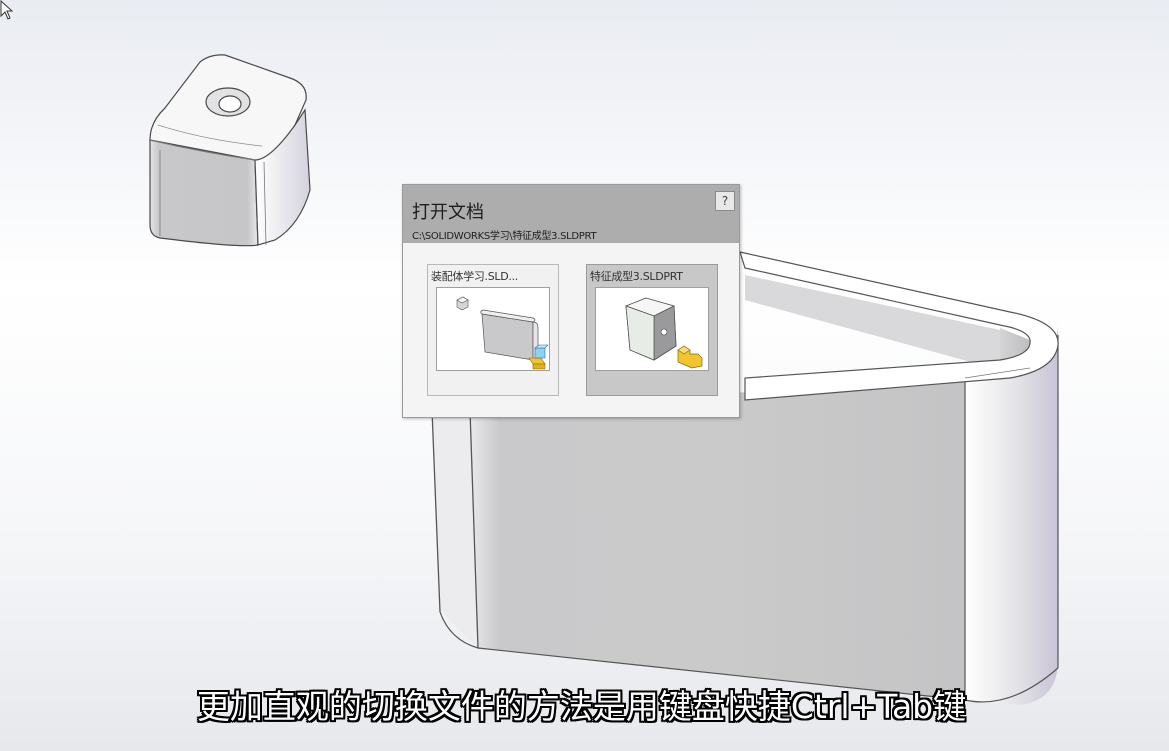 The width and height of the screenshot is (1169, 751). Describe the element at coordinates (581, 706) in the screenshot. I see `video-subtitle: 更加直观的切换文件的方法是用键盘快捷Ctrl+Tab键` at that location.